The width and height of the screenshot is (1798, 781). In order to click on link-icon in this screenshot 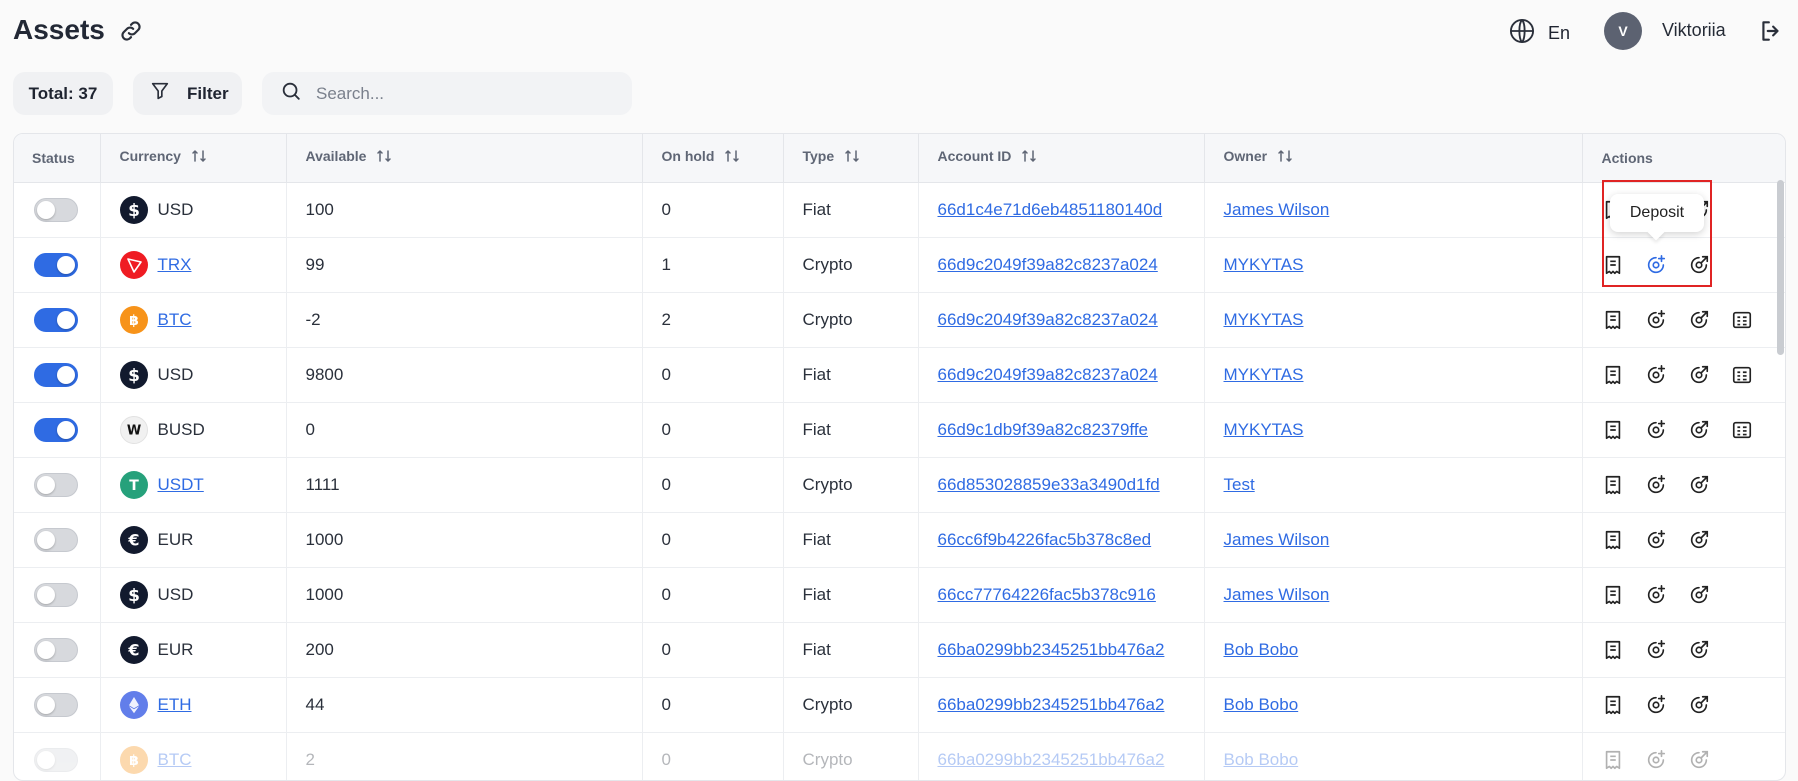, I will do `click(131, 31)`.